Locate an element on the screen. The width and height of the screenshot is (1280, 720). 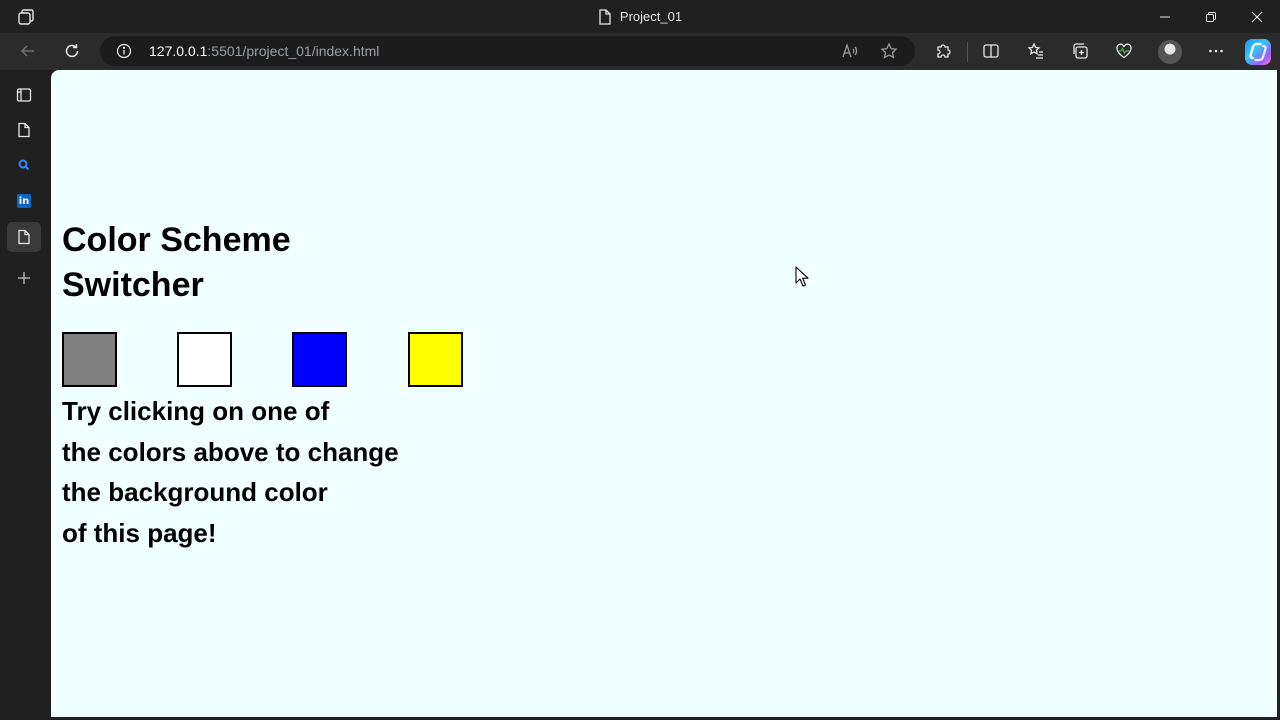
restore-button is located at coordinates (1211, 16).